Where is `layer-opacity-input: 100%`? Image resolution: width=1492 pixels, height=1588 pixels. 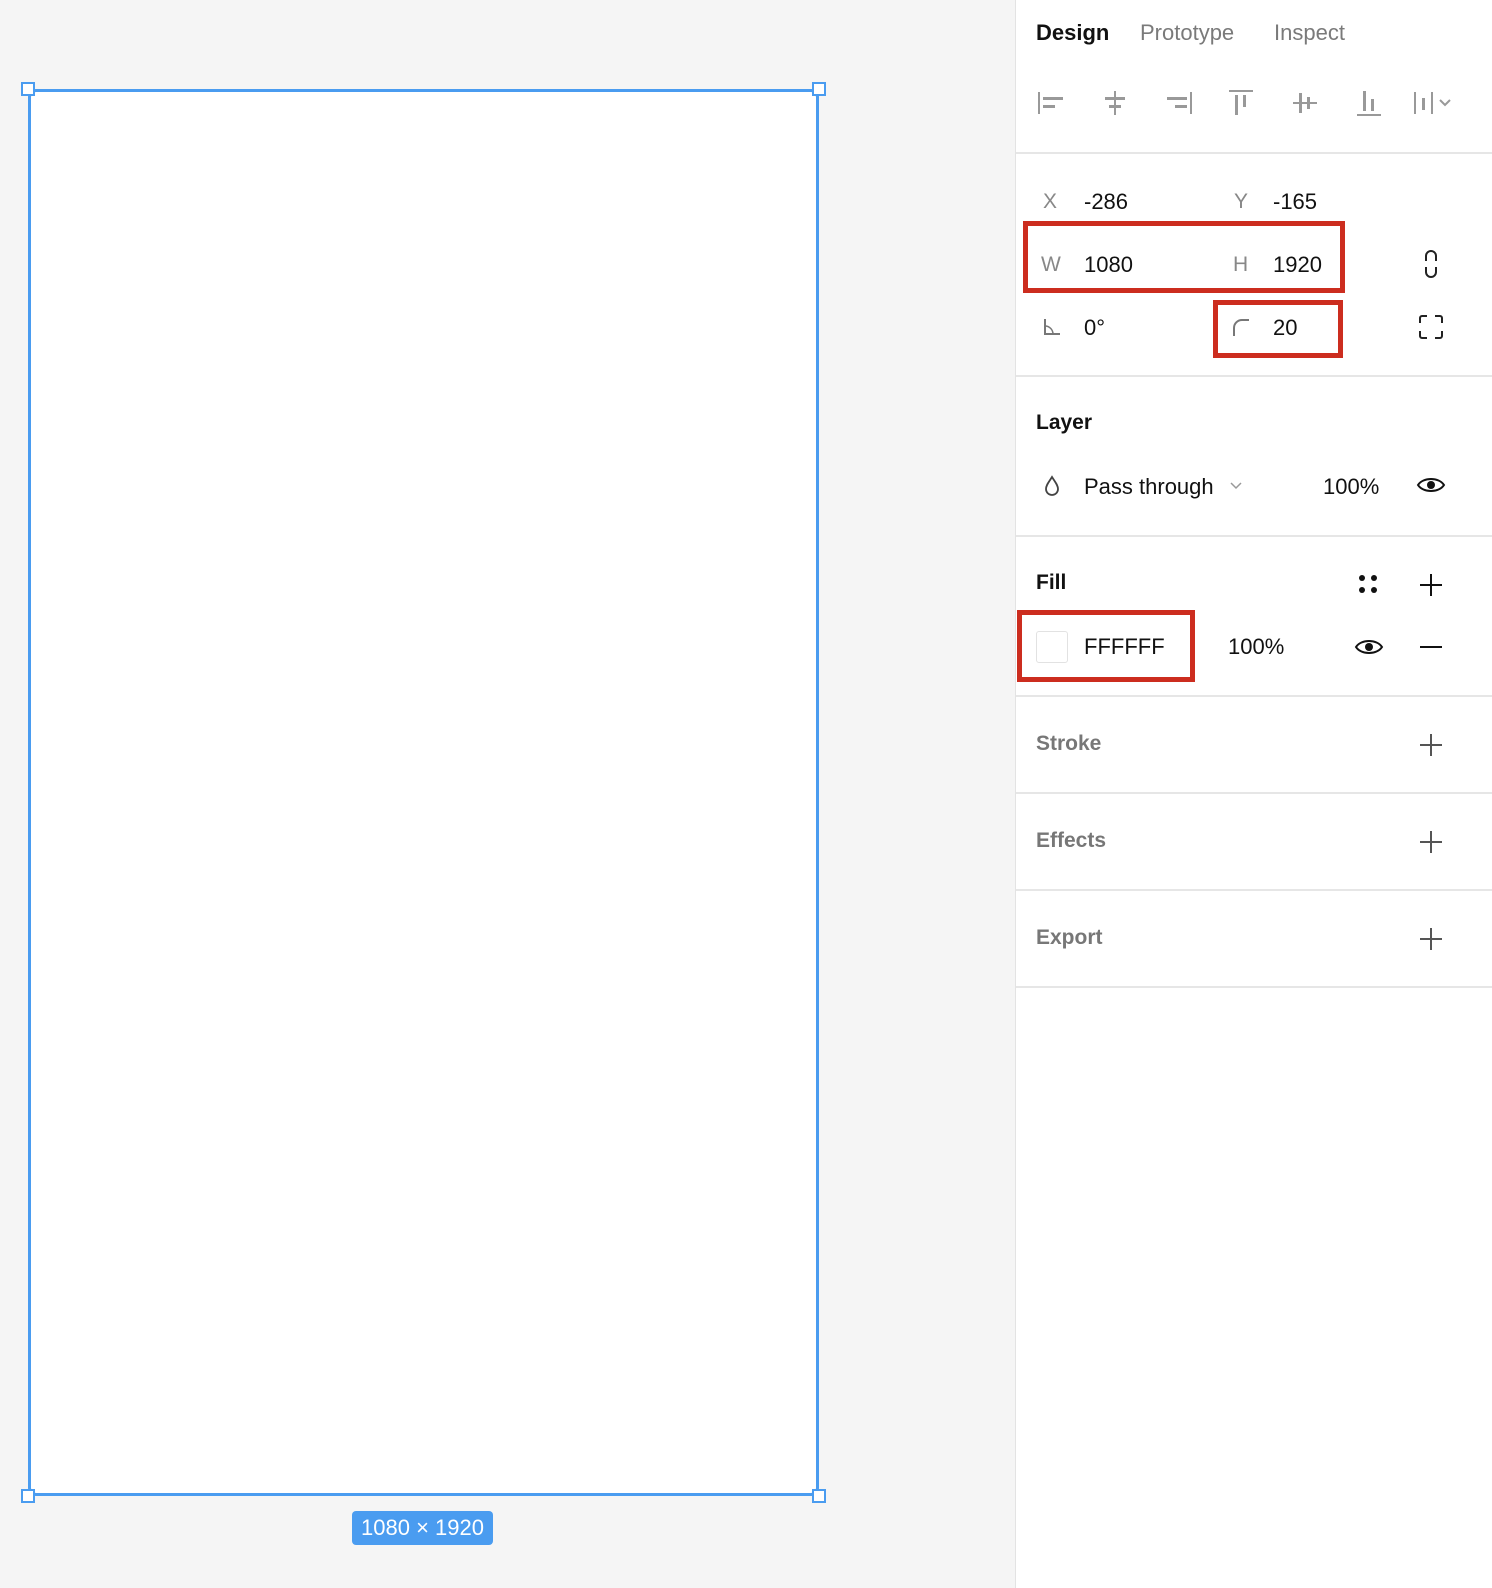
layer-opacity-input: 100% is located at coordinates (1351, 487).